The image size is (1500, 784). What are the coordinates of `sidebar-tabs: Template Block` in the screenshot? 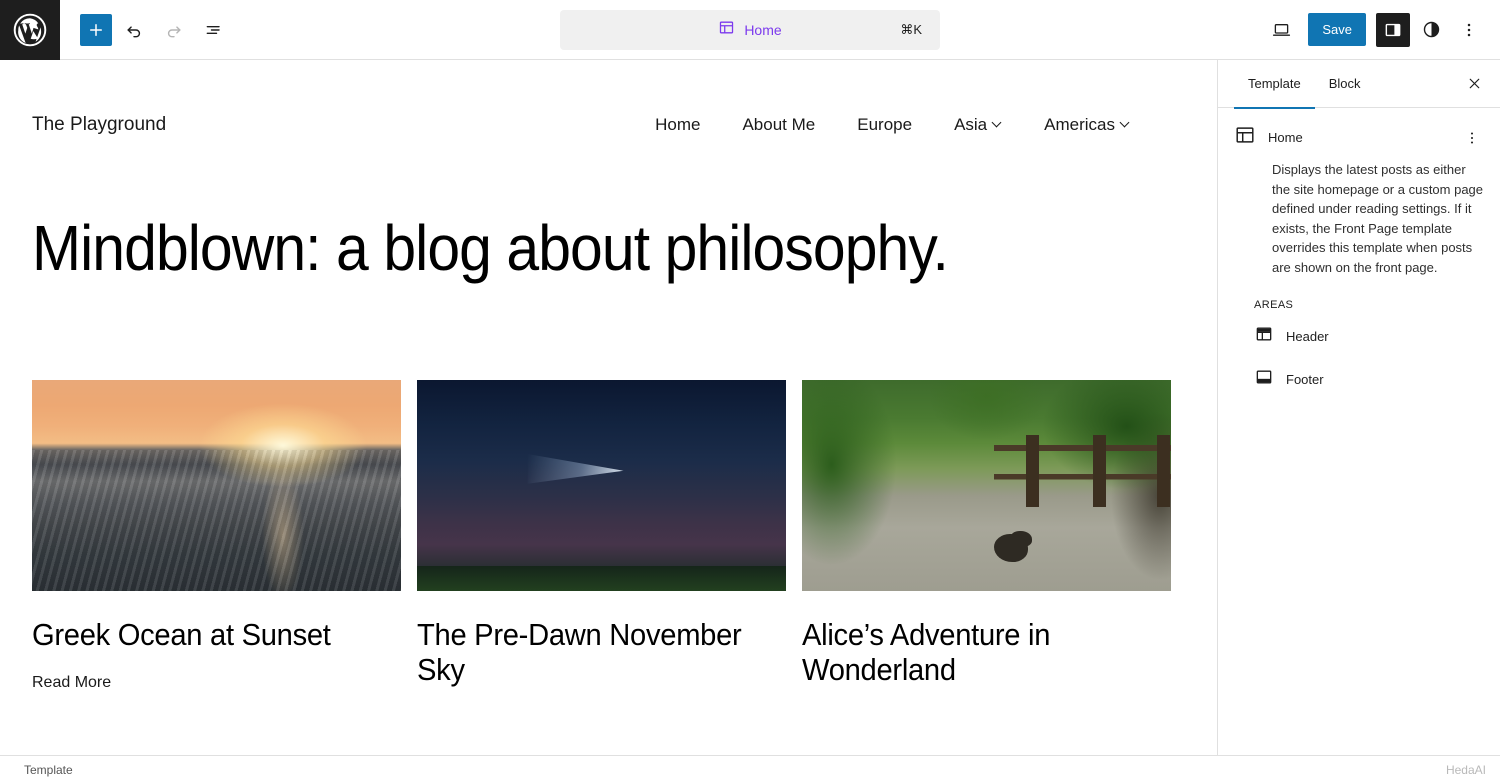 It's located at (1359, 84).